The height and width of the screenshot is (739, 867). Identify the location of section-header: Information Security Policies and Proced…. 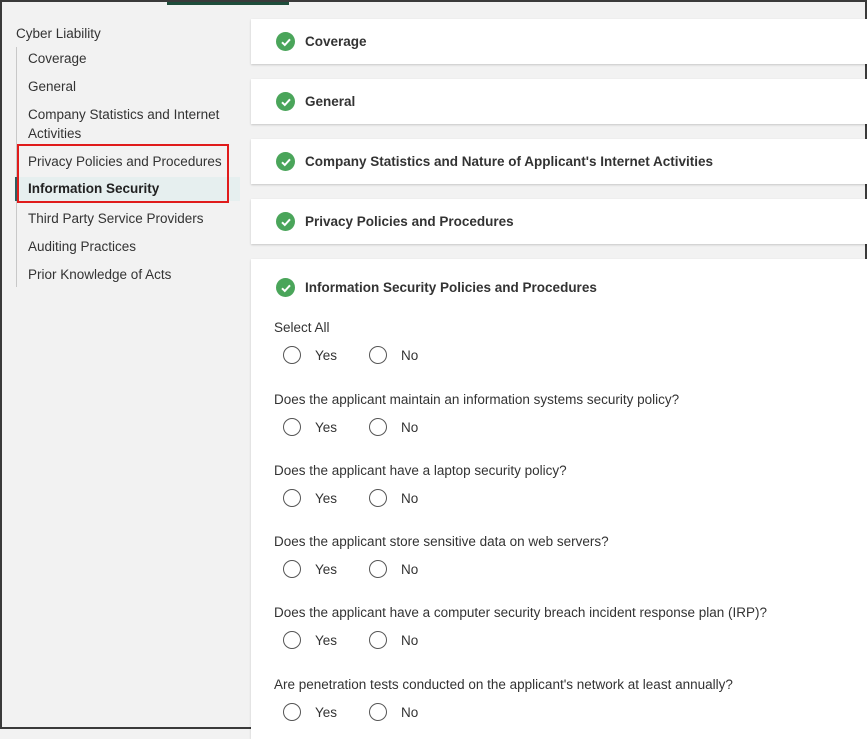
(436, 287).